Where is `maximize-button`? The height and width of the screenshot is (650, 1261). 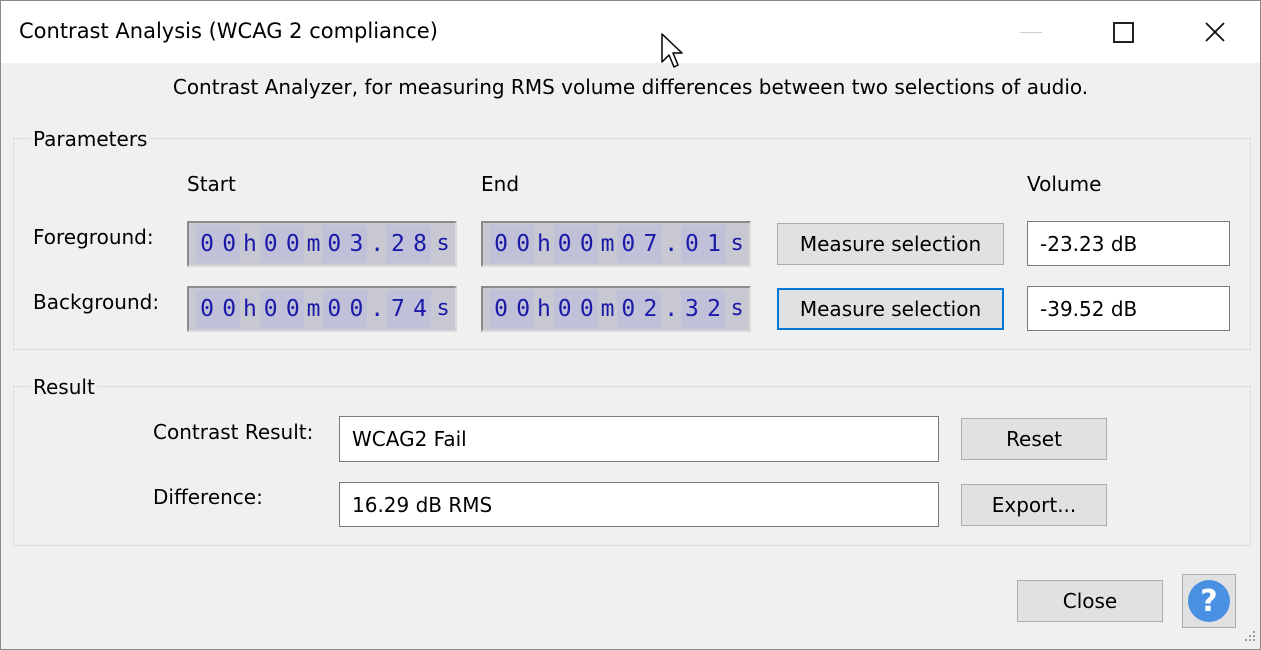 maximize-button is located at coordinates (1123, 32).